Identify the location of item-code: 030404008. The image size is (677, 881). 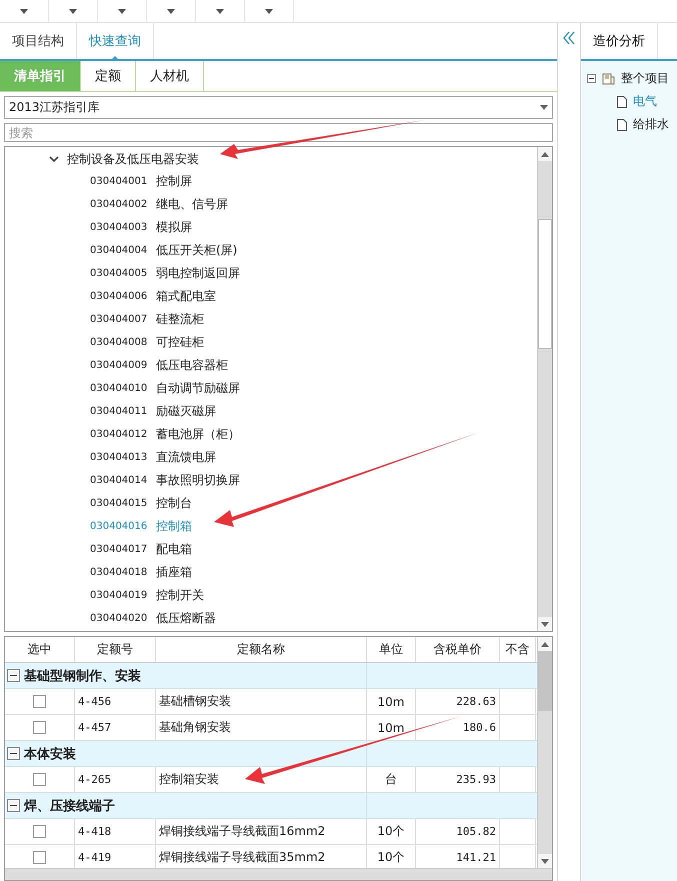
(123, 342).